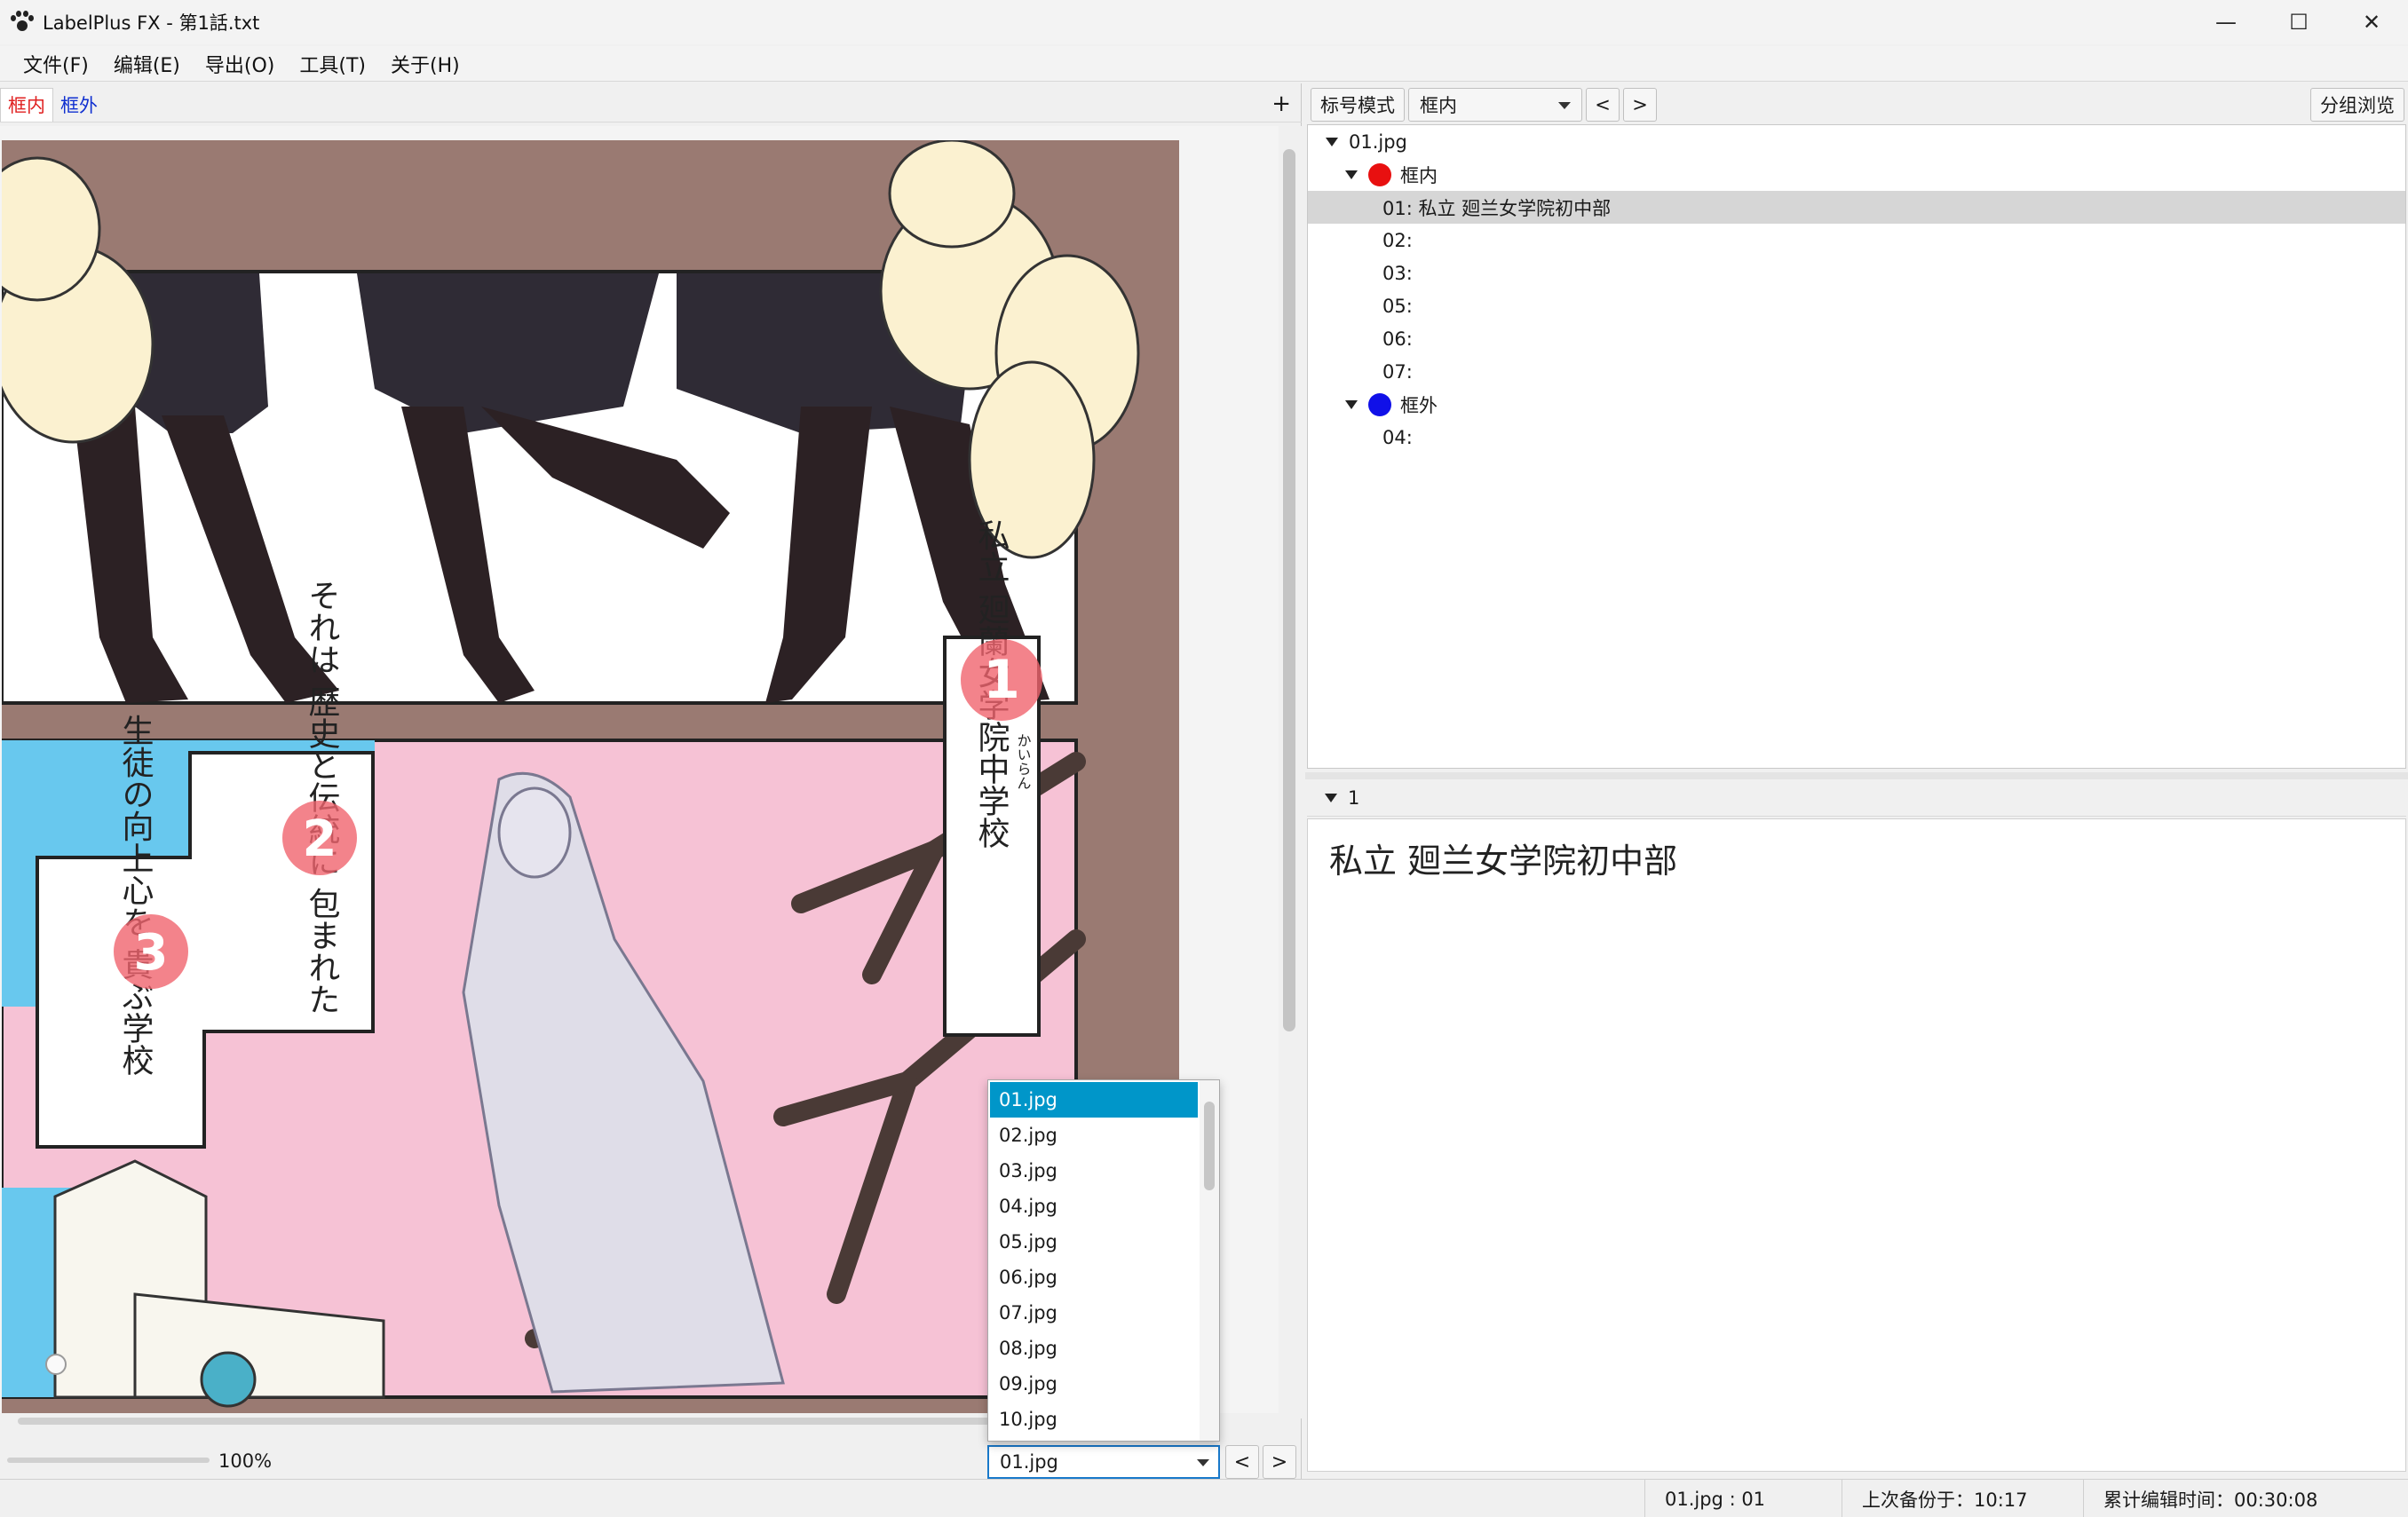 This screenshot has width=2408, height=1517. What do you see at coordinates (1856, 305) in the screenshot?
I see `tree-label-item: 05:` at bounding box center [1856, 305].